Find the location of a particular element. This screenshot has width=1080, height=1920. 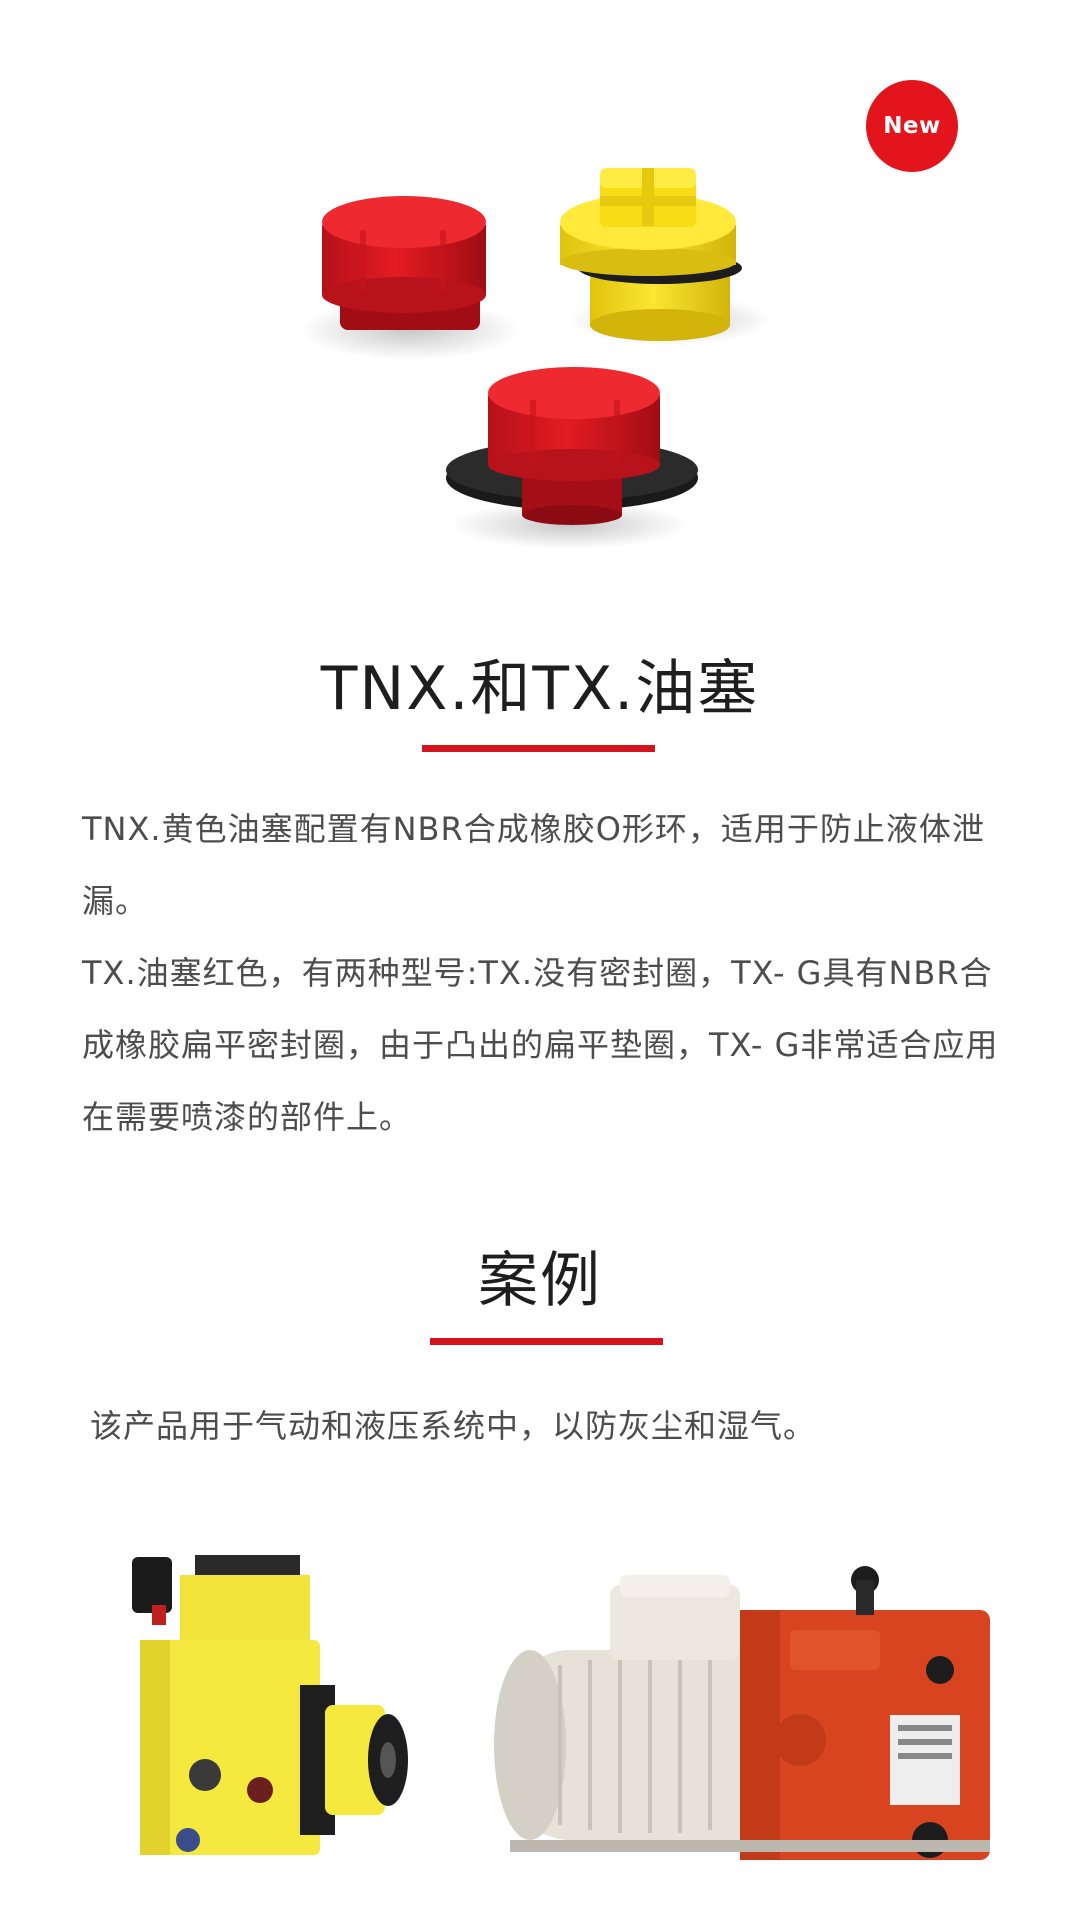

yellow-plug is located at coordinates (665, 257).